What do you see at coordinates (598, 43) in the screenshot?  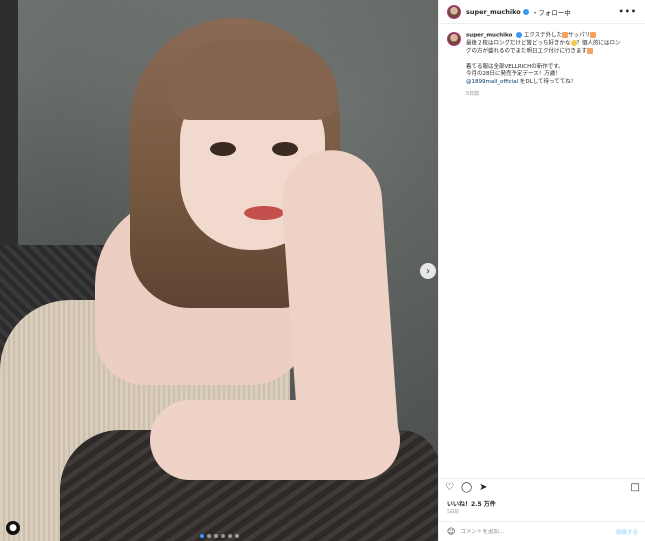 I see `caption-line: ？個人的にはロン` at bounding box center [598, 43].